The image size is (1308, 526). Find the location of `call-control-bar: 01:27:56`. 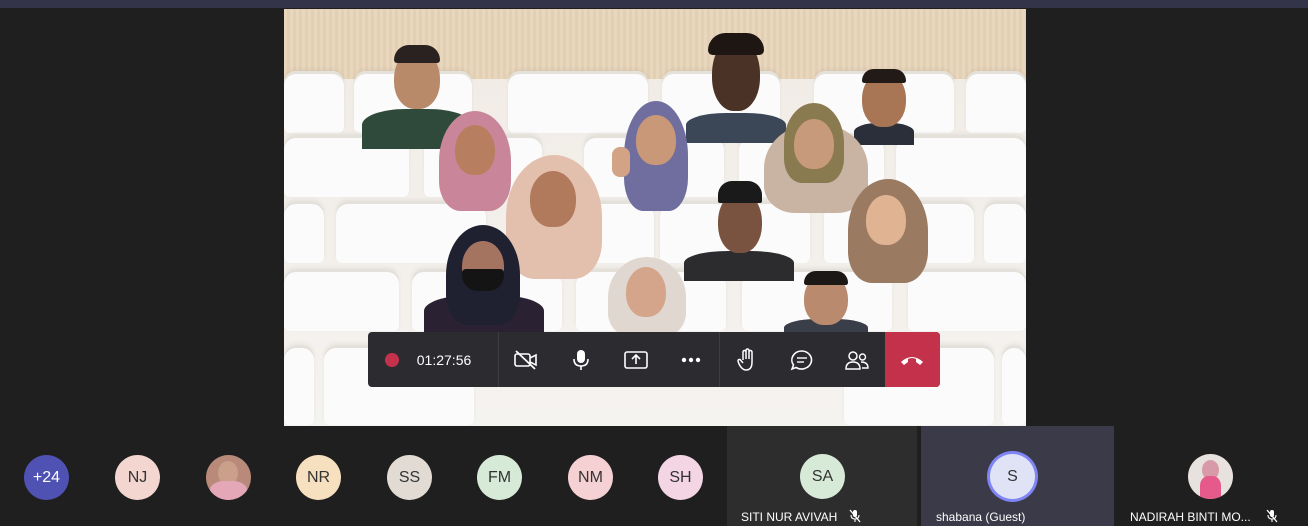

call-control-bar: 01:27:56 is located at coordinates (654, 359).